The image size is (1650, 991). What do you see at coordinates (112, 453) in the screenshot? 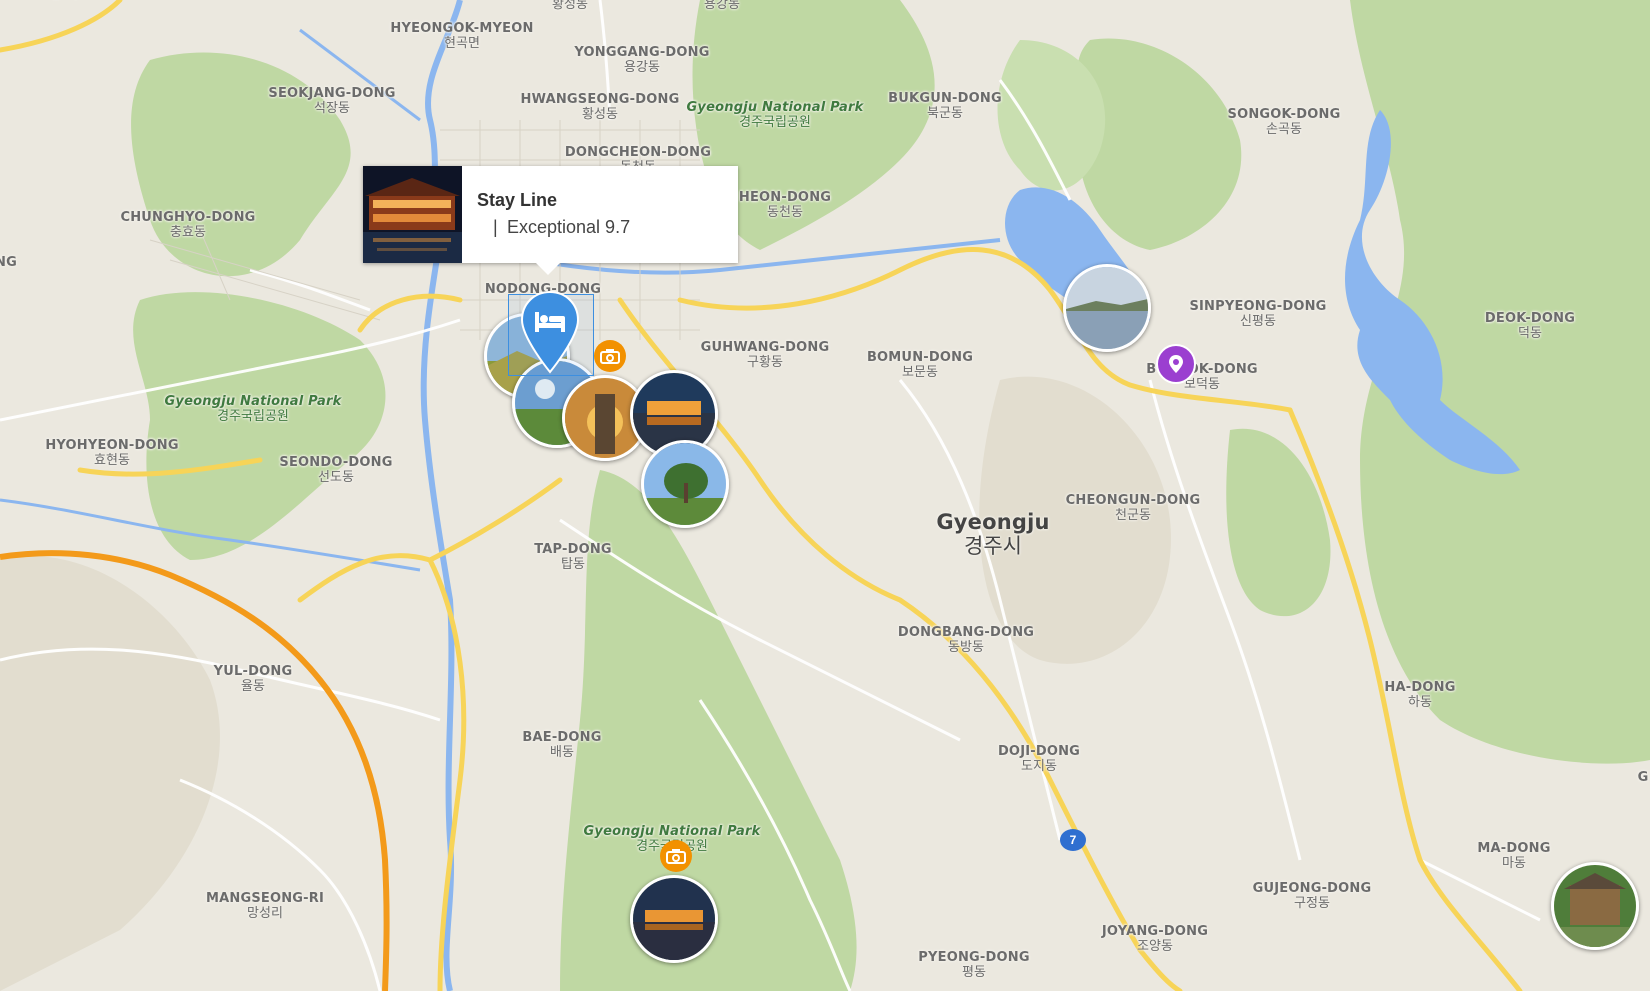
I see `place-label-hyohyeon: HYOHYEON-DONG 효현동` at bounding box center [112, 453].